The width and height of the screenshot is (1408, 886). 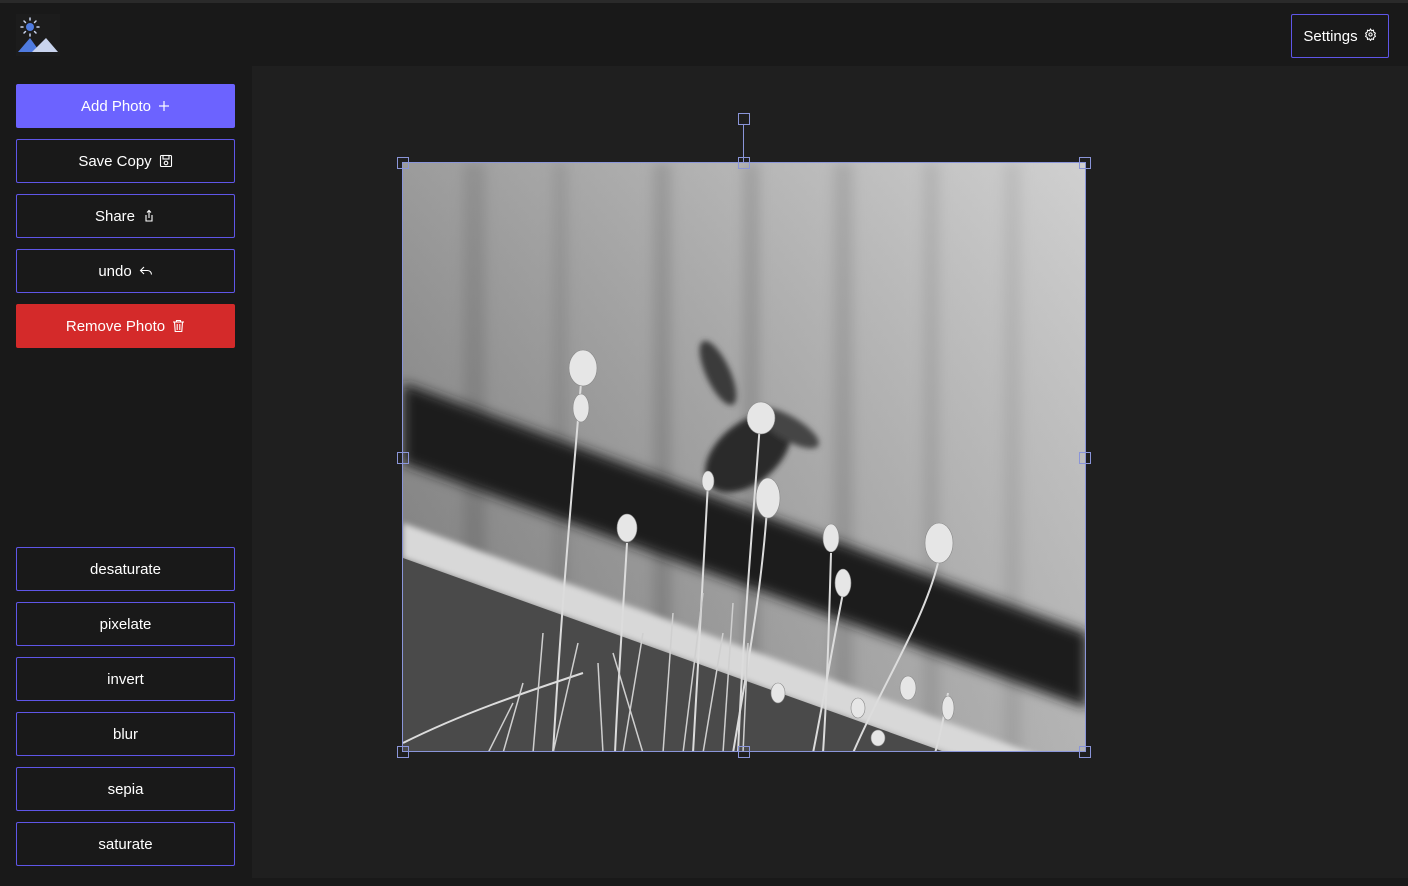 I want to click on resize-handle-right, so click(x=1085, y=458).